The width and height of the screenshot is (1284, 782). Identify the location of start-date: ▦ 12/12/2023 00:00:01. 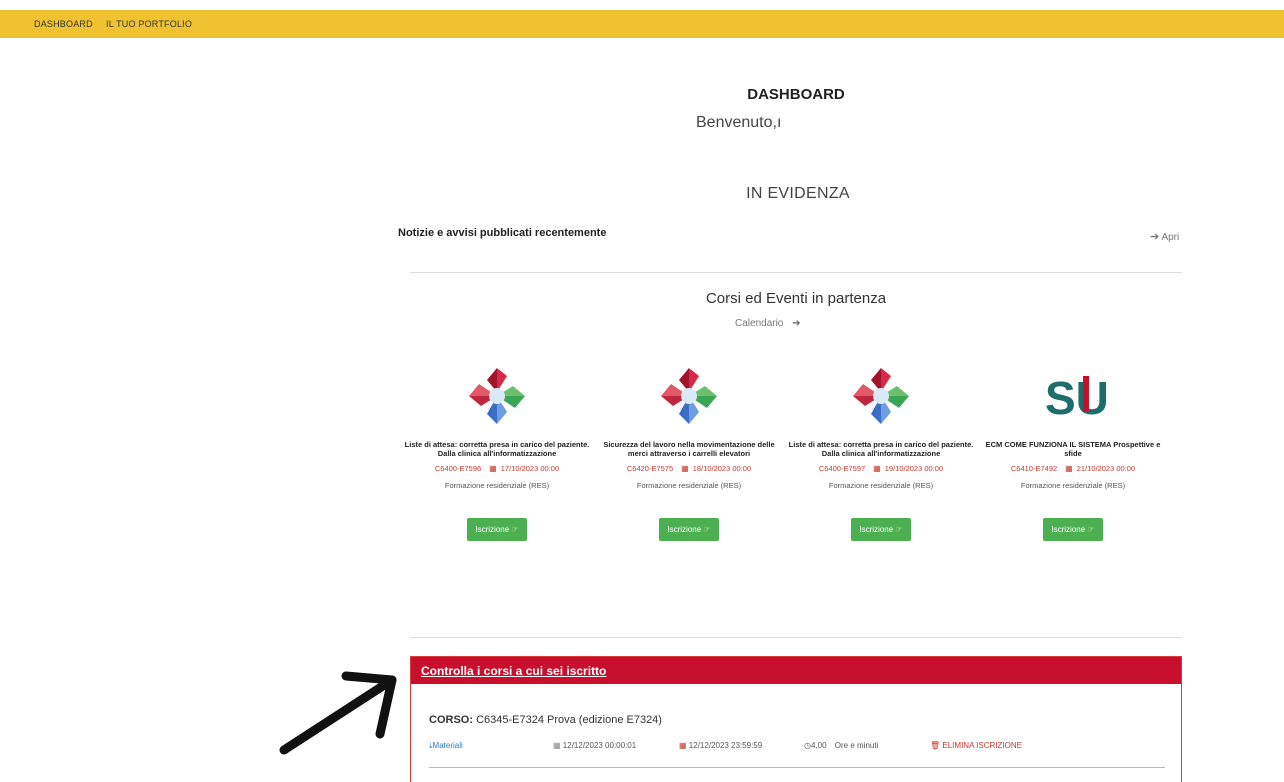
(594, 745).